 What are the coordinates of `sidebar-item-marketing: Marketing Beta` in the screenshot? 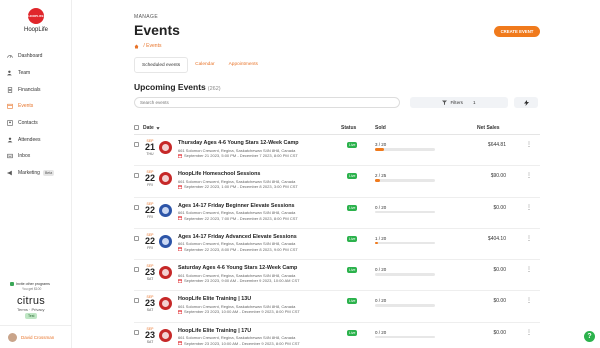 It's located at (36, 173).